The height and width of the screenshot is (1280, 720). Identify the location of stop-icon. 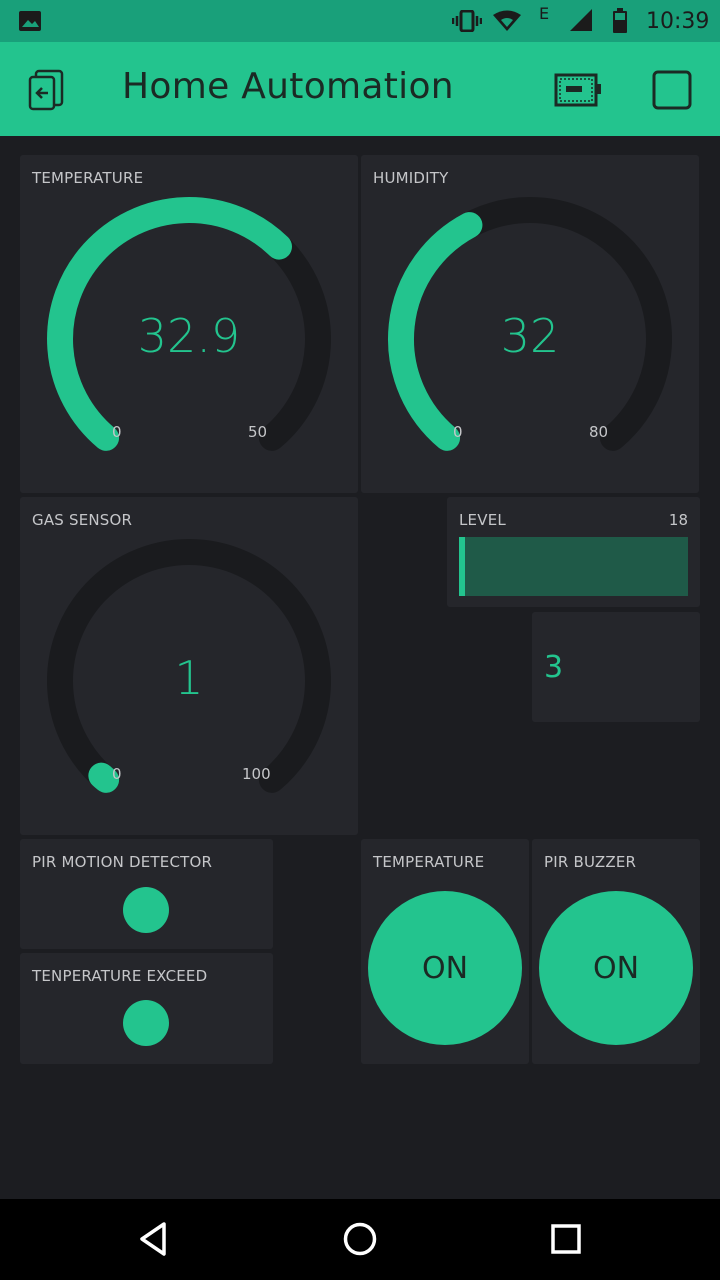
(672, 90).